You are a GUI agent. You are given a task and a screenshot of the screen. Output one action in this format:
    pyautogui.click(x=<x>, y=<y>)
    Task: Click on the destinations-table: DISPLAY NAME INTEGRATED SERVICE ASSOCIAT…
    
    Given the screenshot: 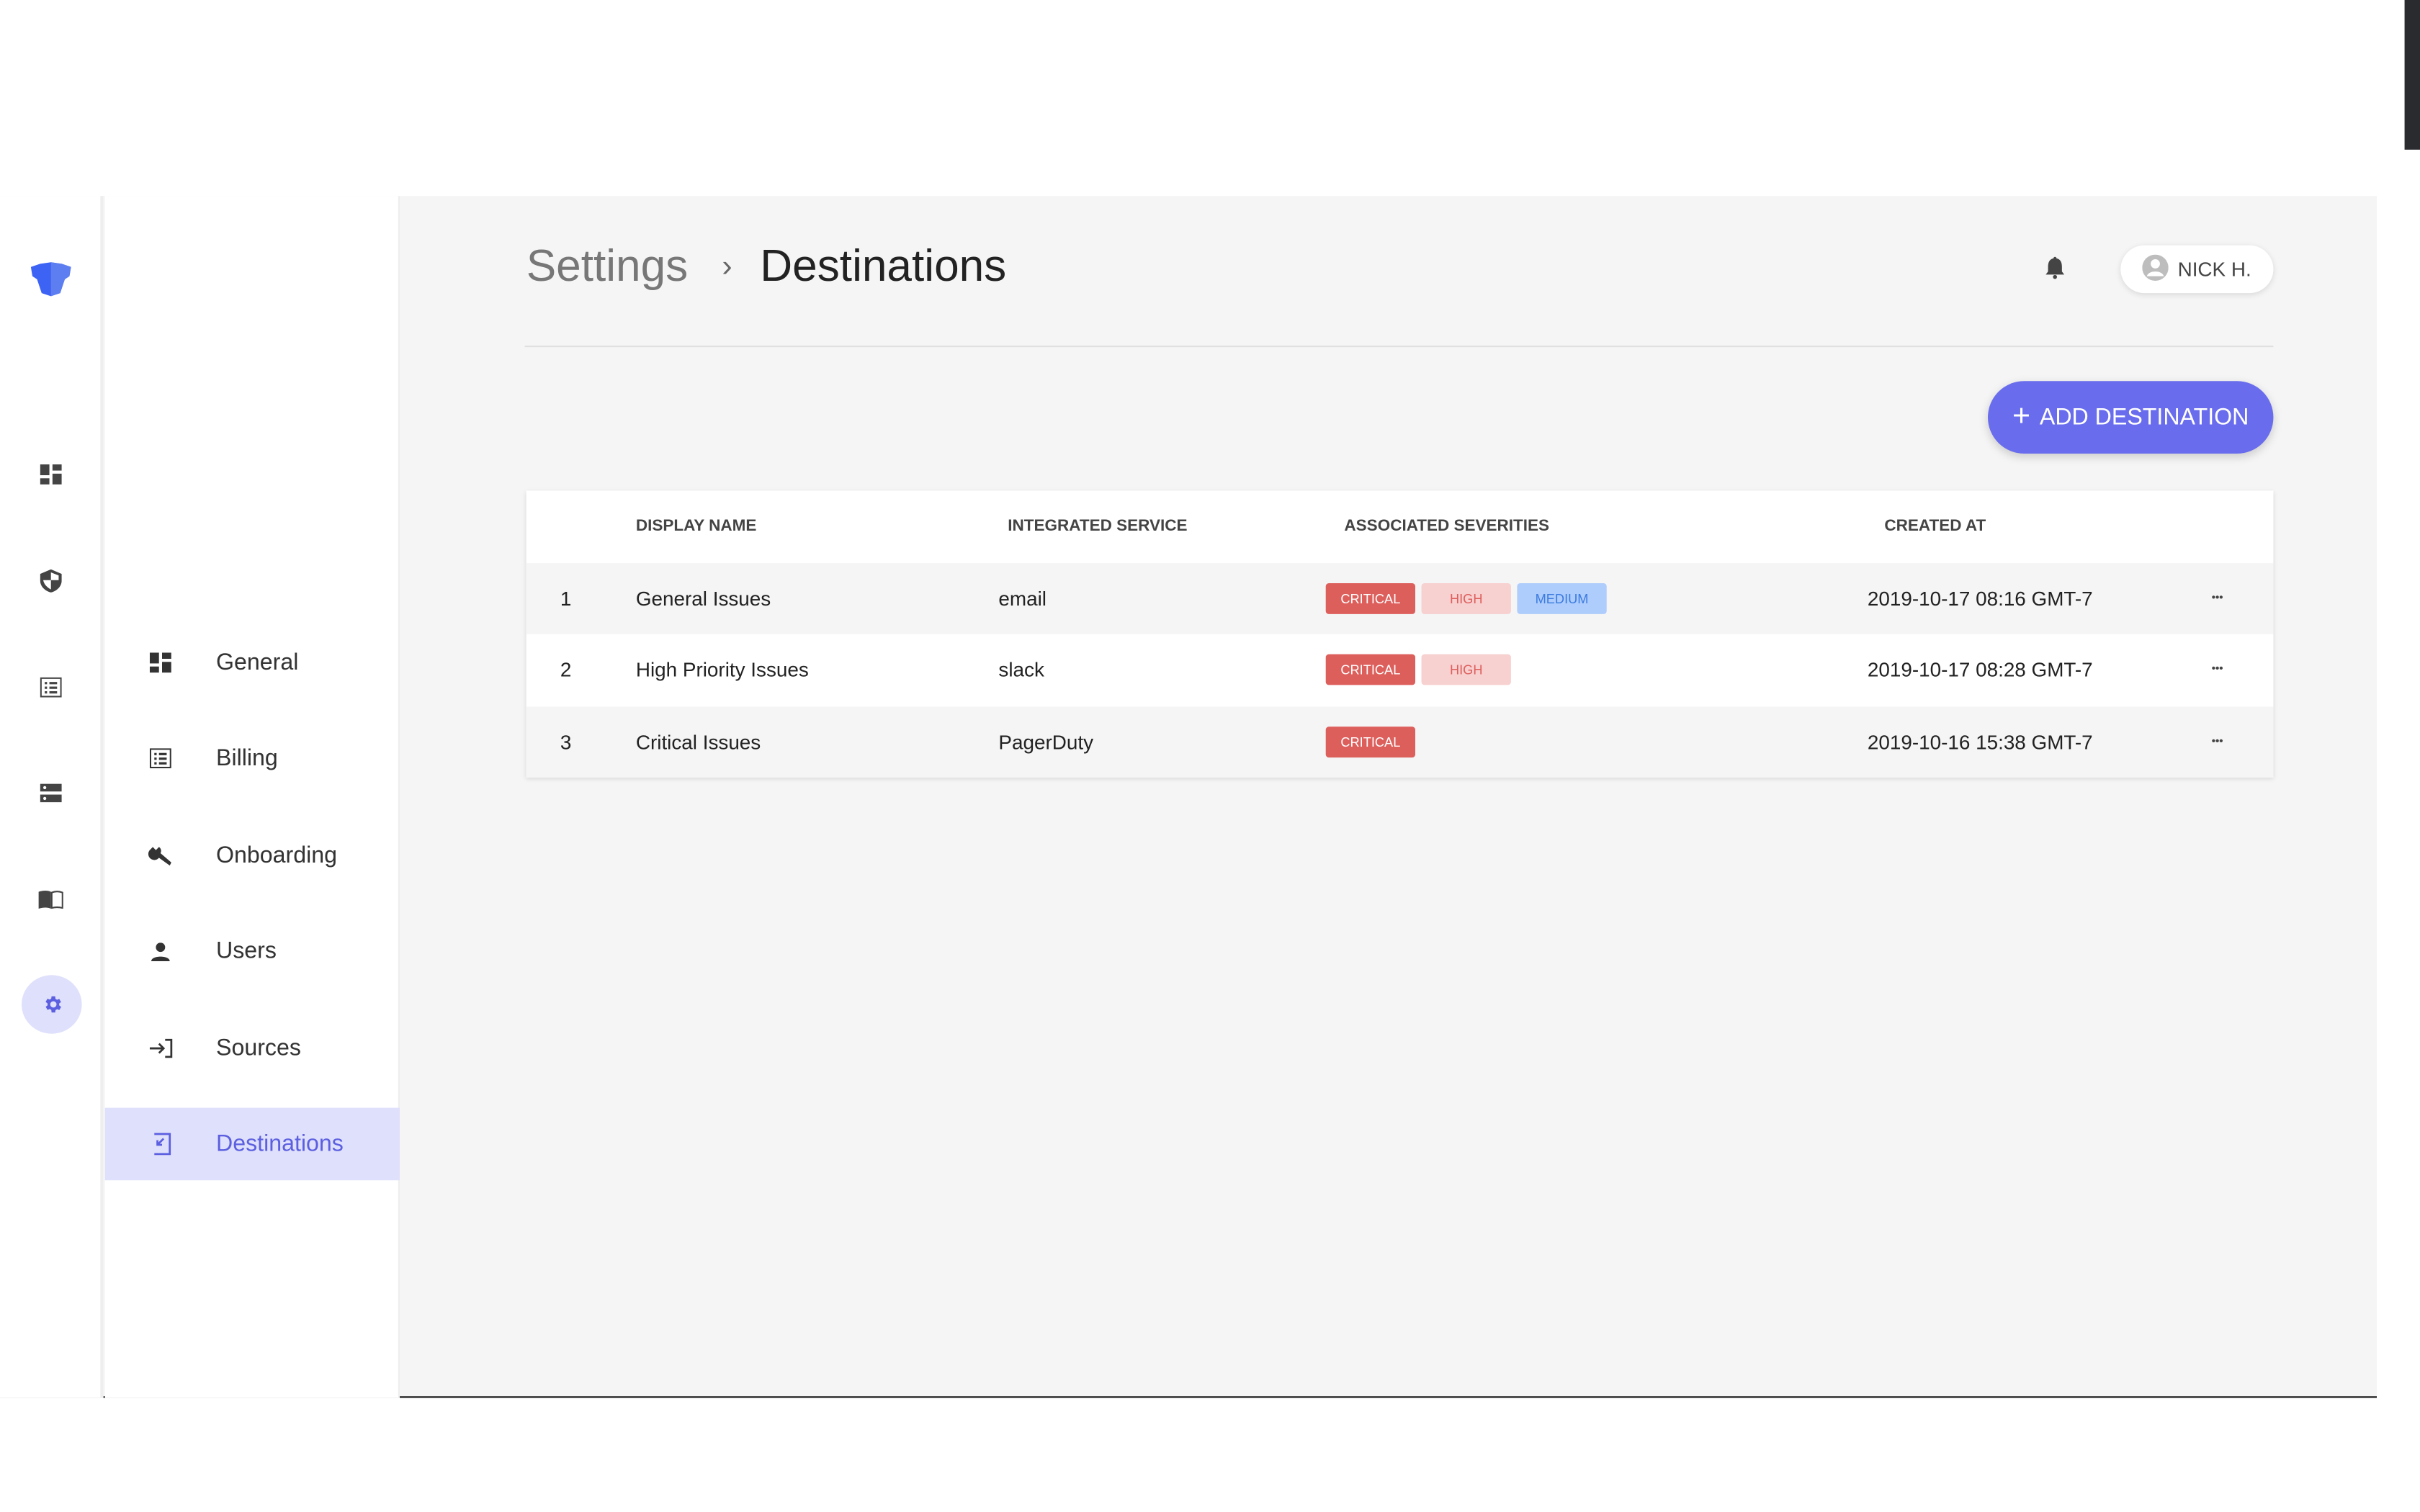 What is the action you would take?
    pyautogui.click(x=1400, y=634)
    